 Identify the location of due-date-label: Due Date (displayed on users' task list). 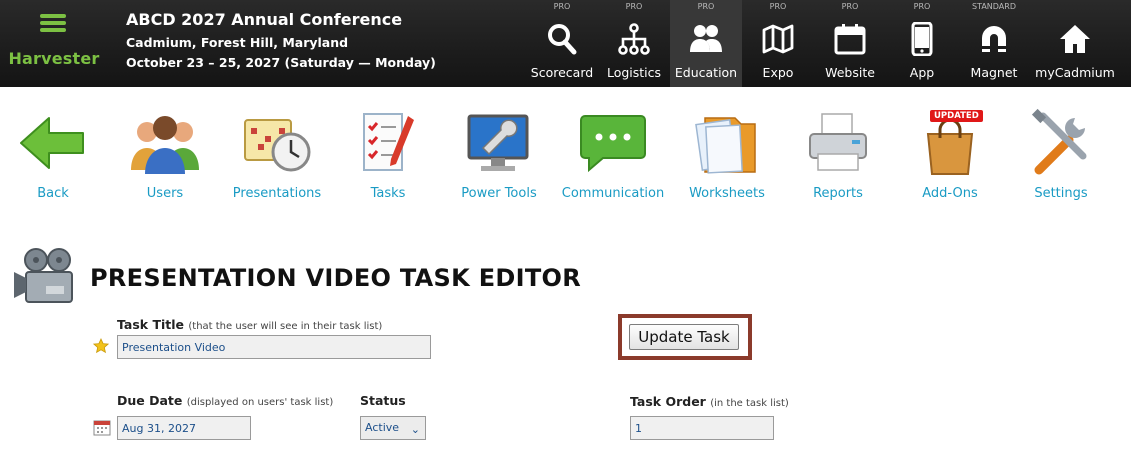
(225, 400).